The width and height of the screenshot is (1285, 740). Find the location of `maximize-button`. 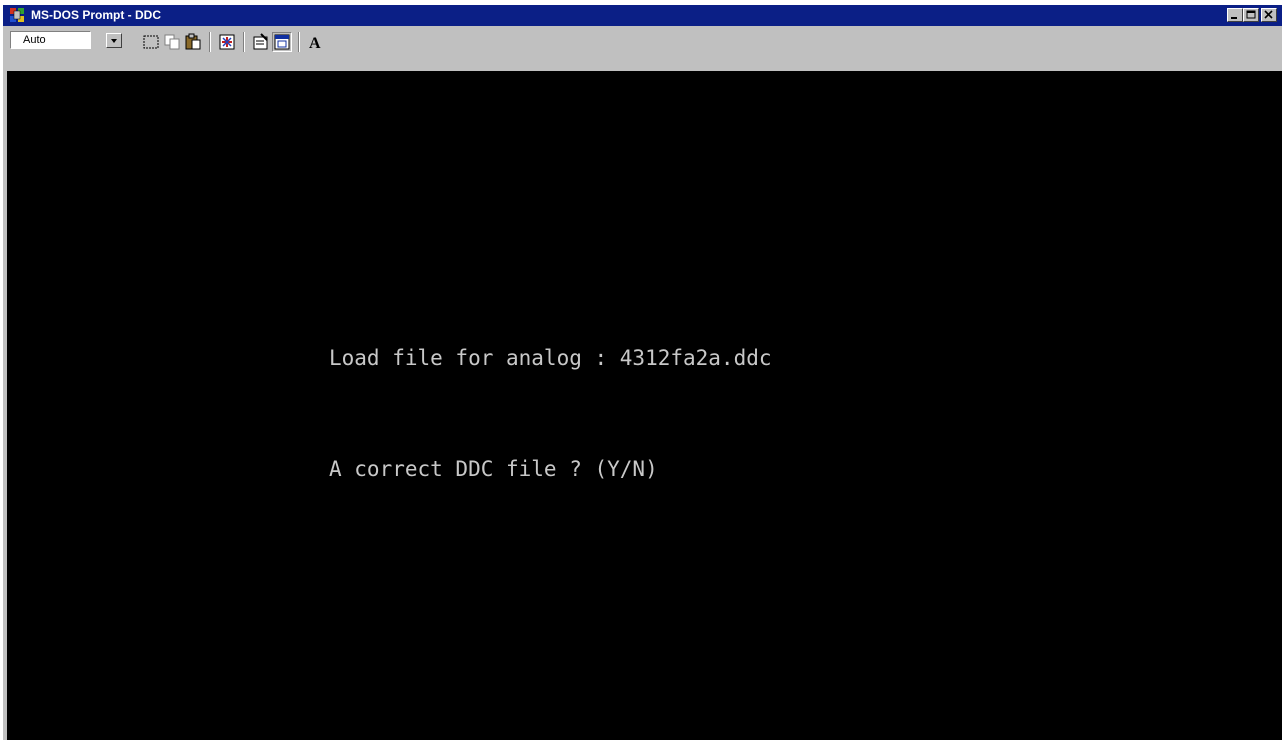

maximize-button is located at coordinates (1251, 15).